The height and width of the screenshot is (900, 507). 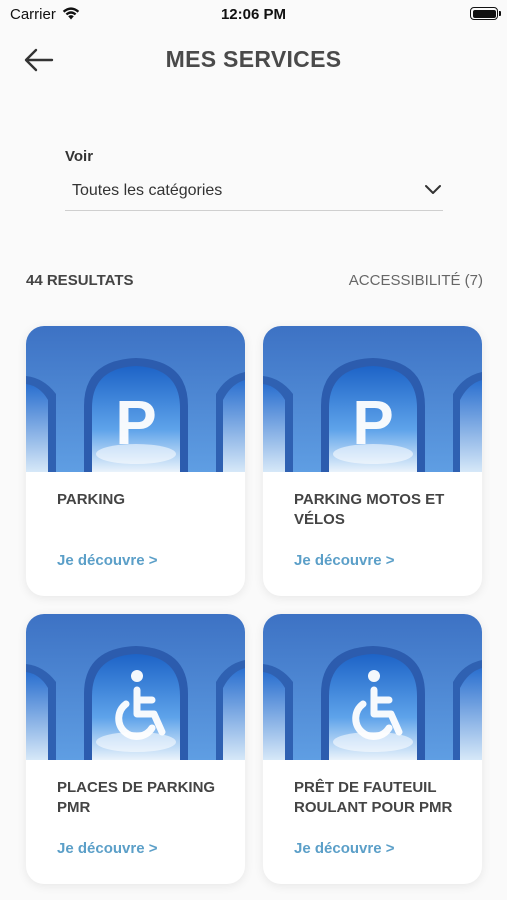 I want to click on page-title: MES SERVICES, so click(x=253, y=59).